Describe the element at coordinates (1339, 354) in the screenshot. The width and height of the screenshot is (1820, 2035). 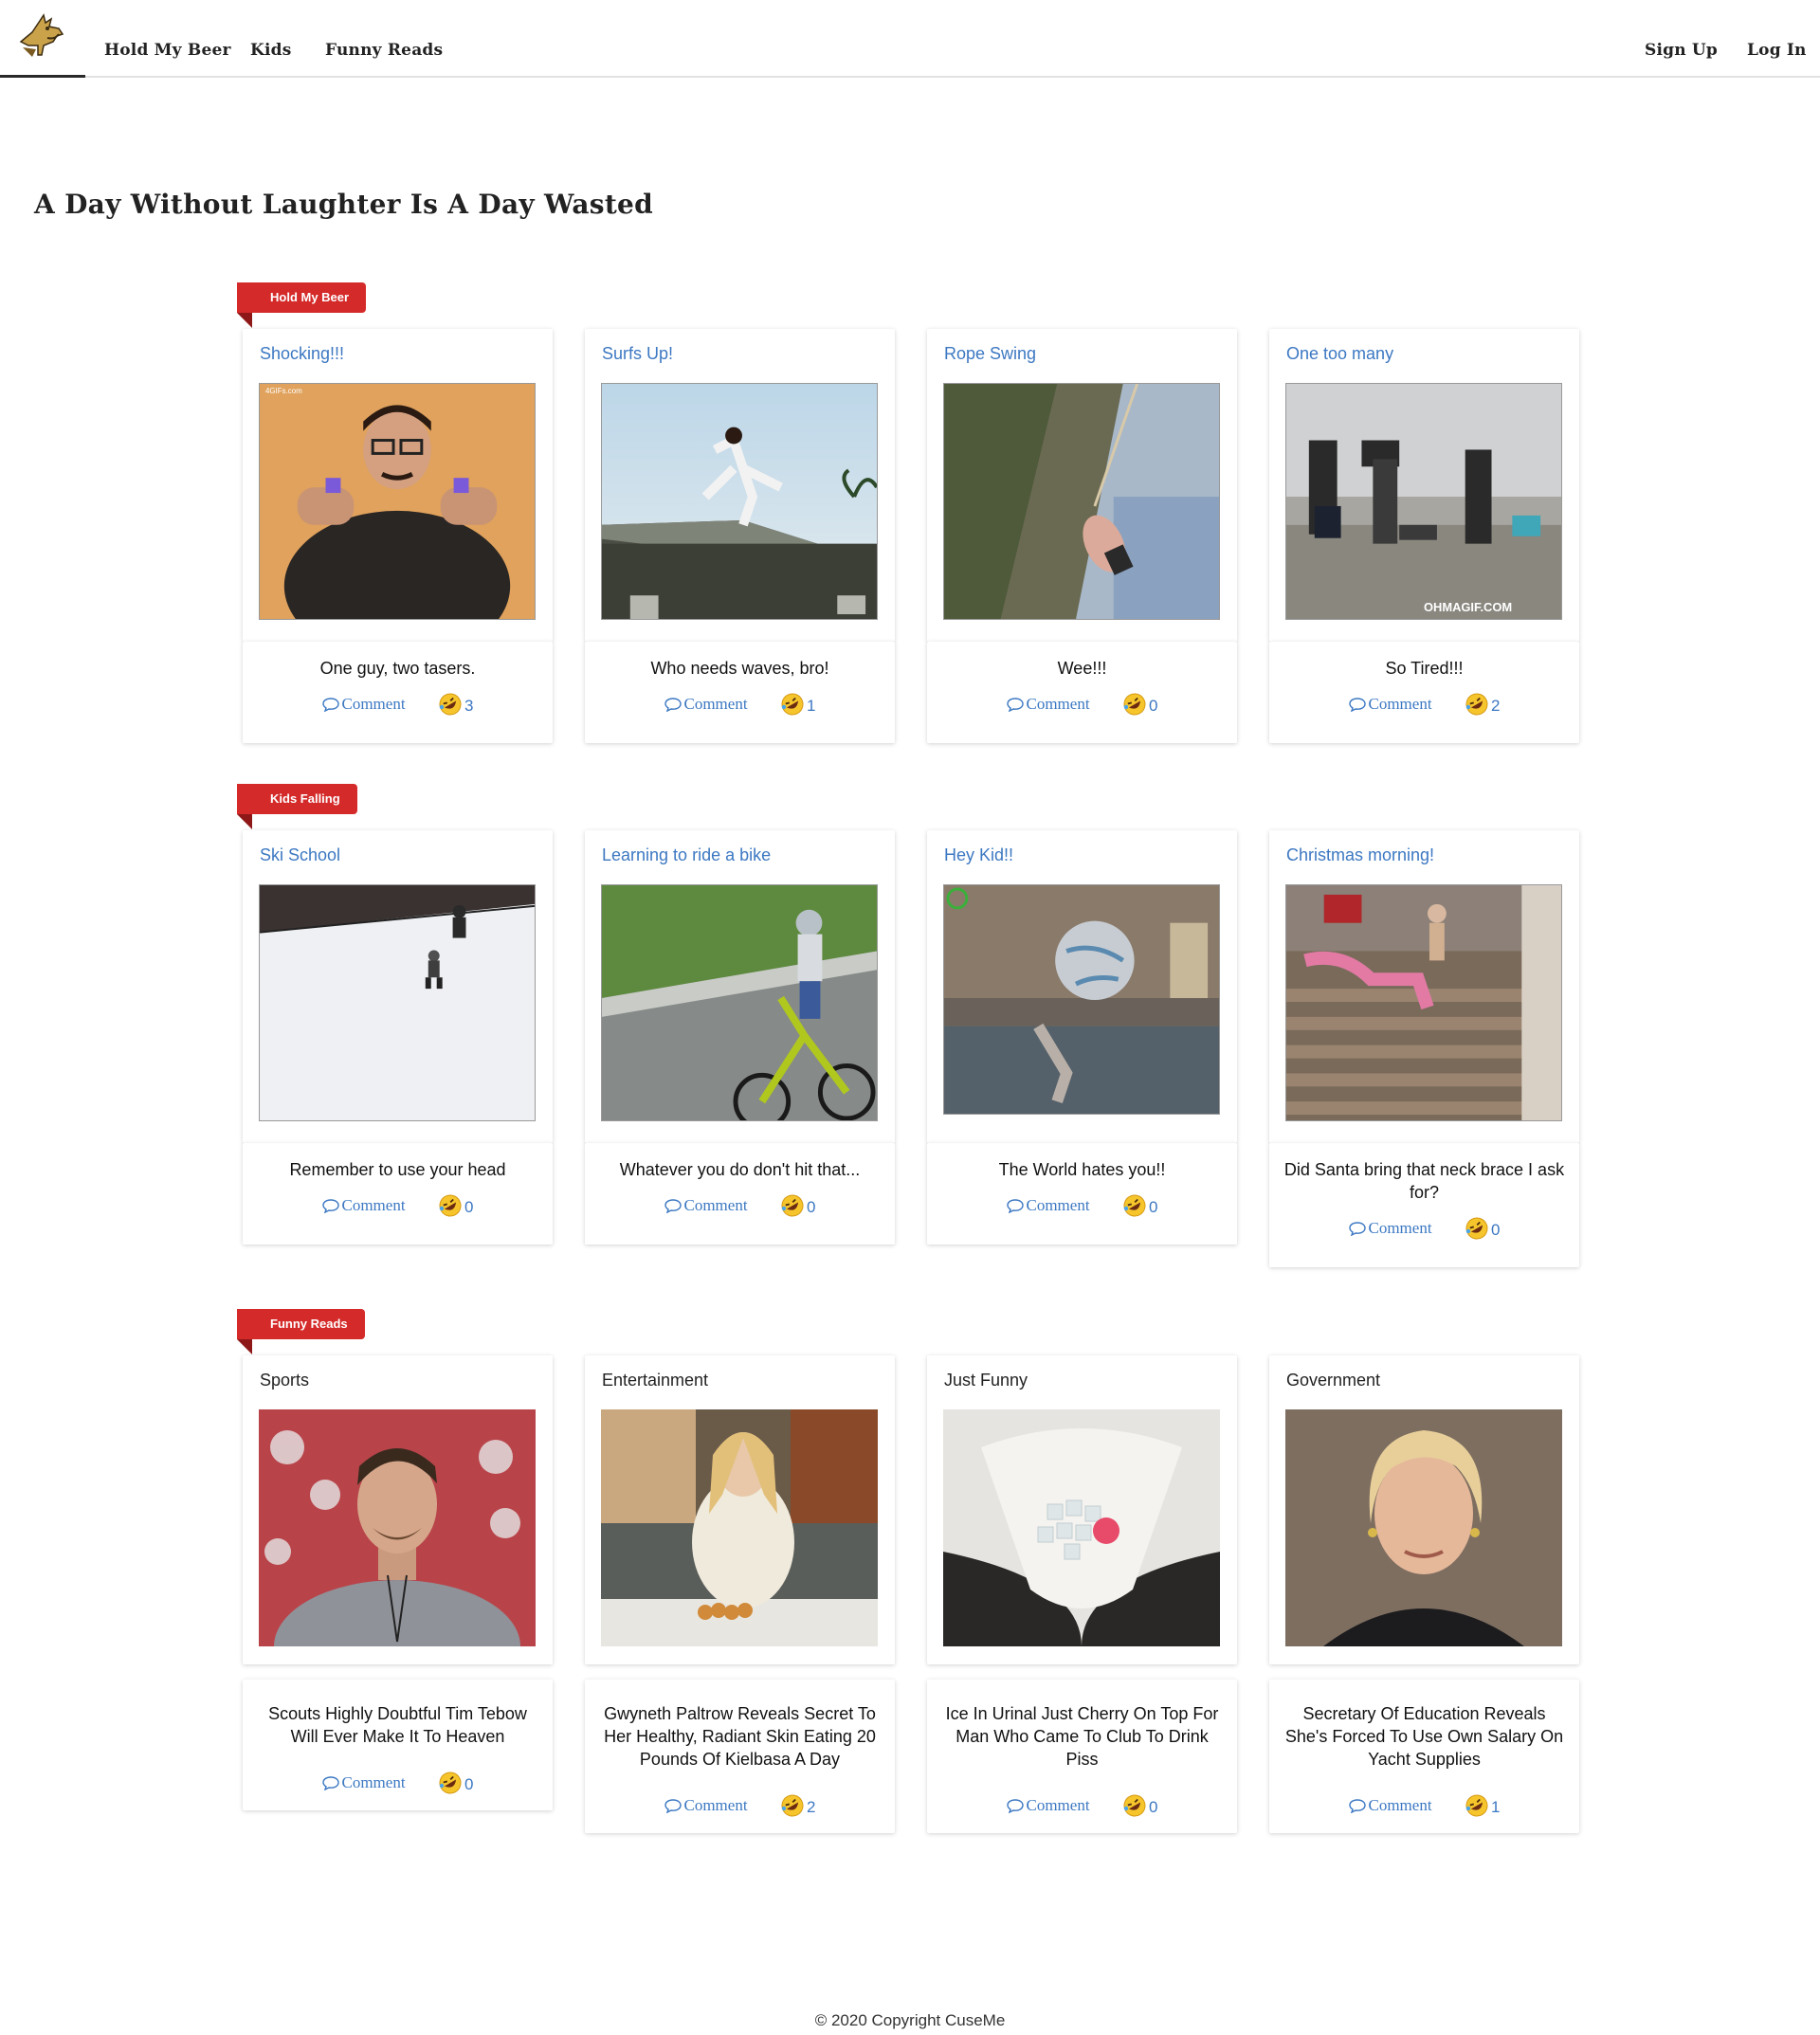
I see `post-title: One too many` at that location.